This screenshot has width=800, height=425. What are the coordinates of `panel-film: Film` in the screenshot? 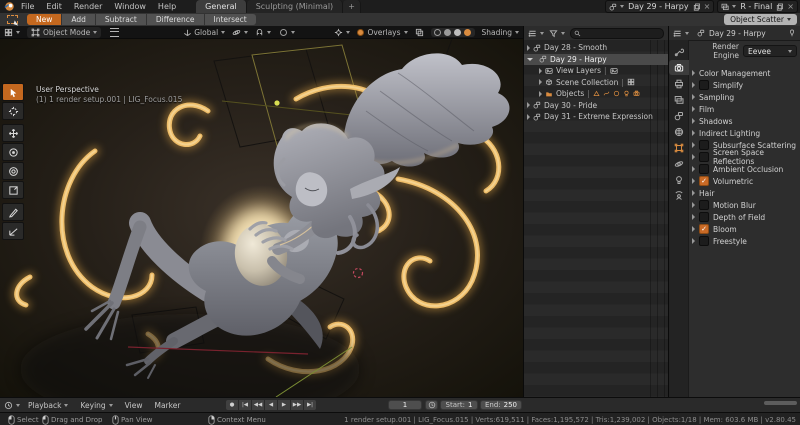 It's located at (744, 109).